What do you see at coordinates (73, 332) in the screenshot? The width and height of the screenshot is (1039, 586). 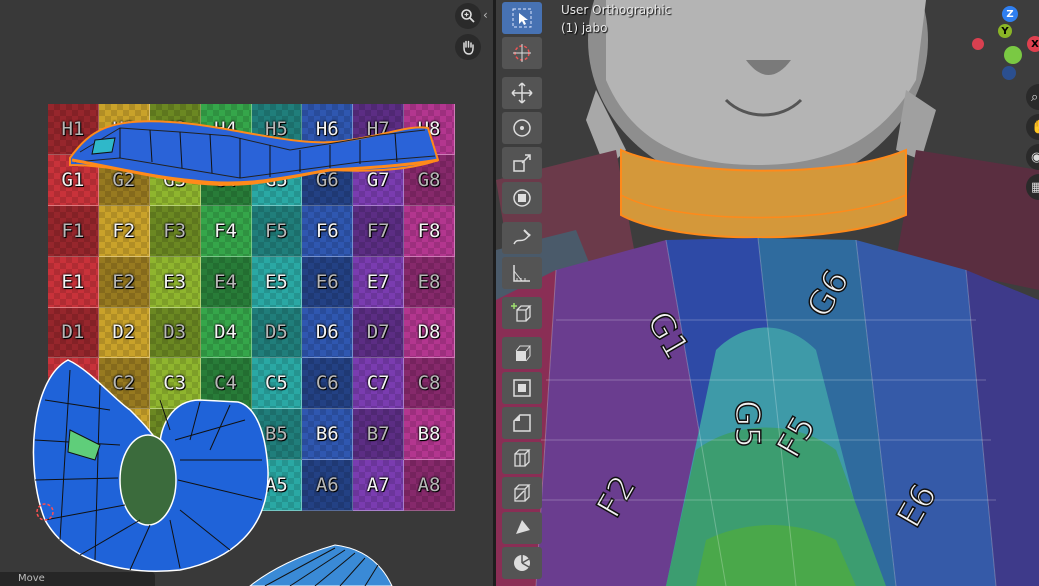 I see `uv-grid-label: D1` at bounding box center [73, 332].